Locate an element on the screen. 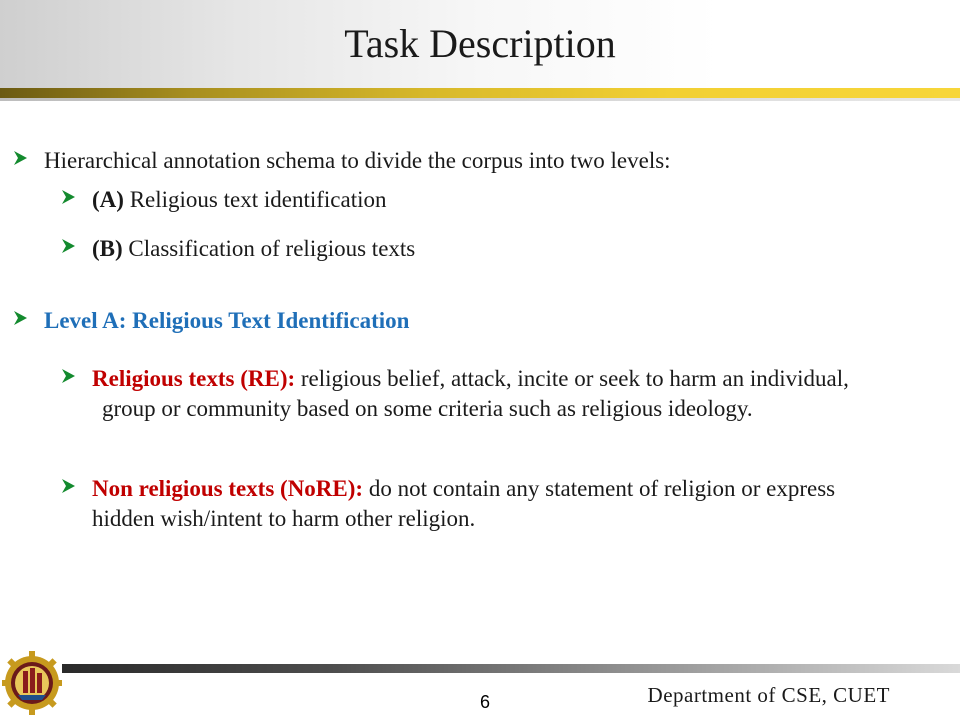  level-b-label: (B) is located at coordinates (107, 248).